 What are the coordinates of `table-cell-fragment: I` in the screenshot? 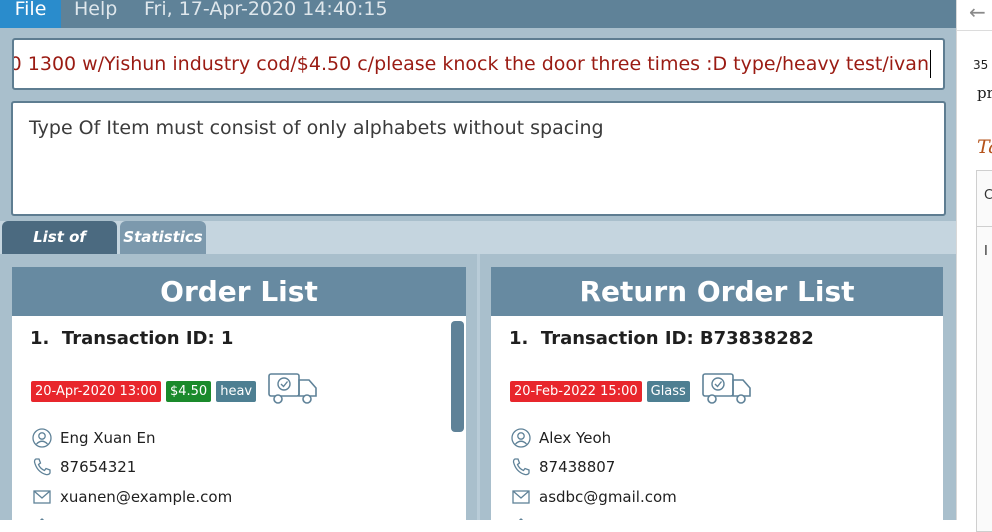 It's located at (986, 251).